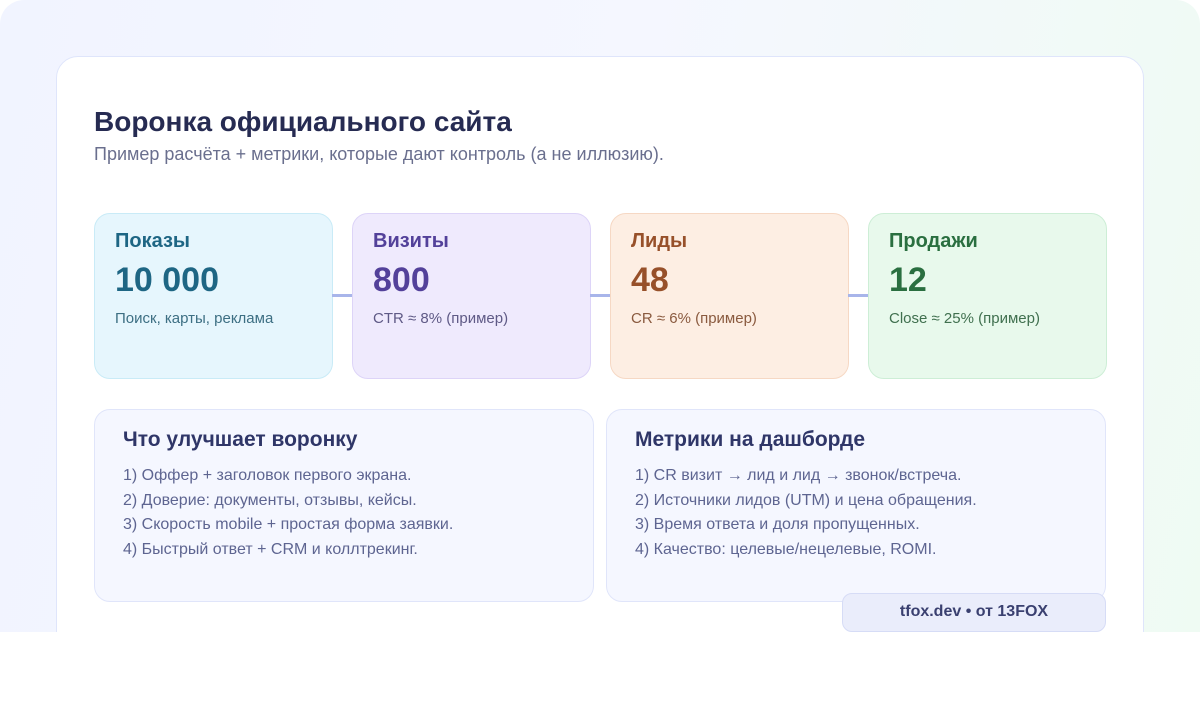  What do you see at coordinates (694, 318) in the screenshot?
I see `stage-note: CR ≈ 6% (пример)` at bounding box center [694, 318].